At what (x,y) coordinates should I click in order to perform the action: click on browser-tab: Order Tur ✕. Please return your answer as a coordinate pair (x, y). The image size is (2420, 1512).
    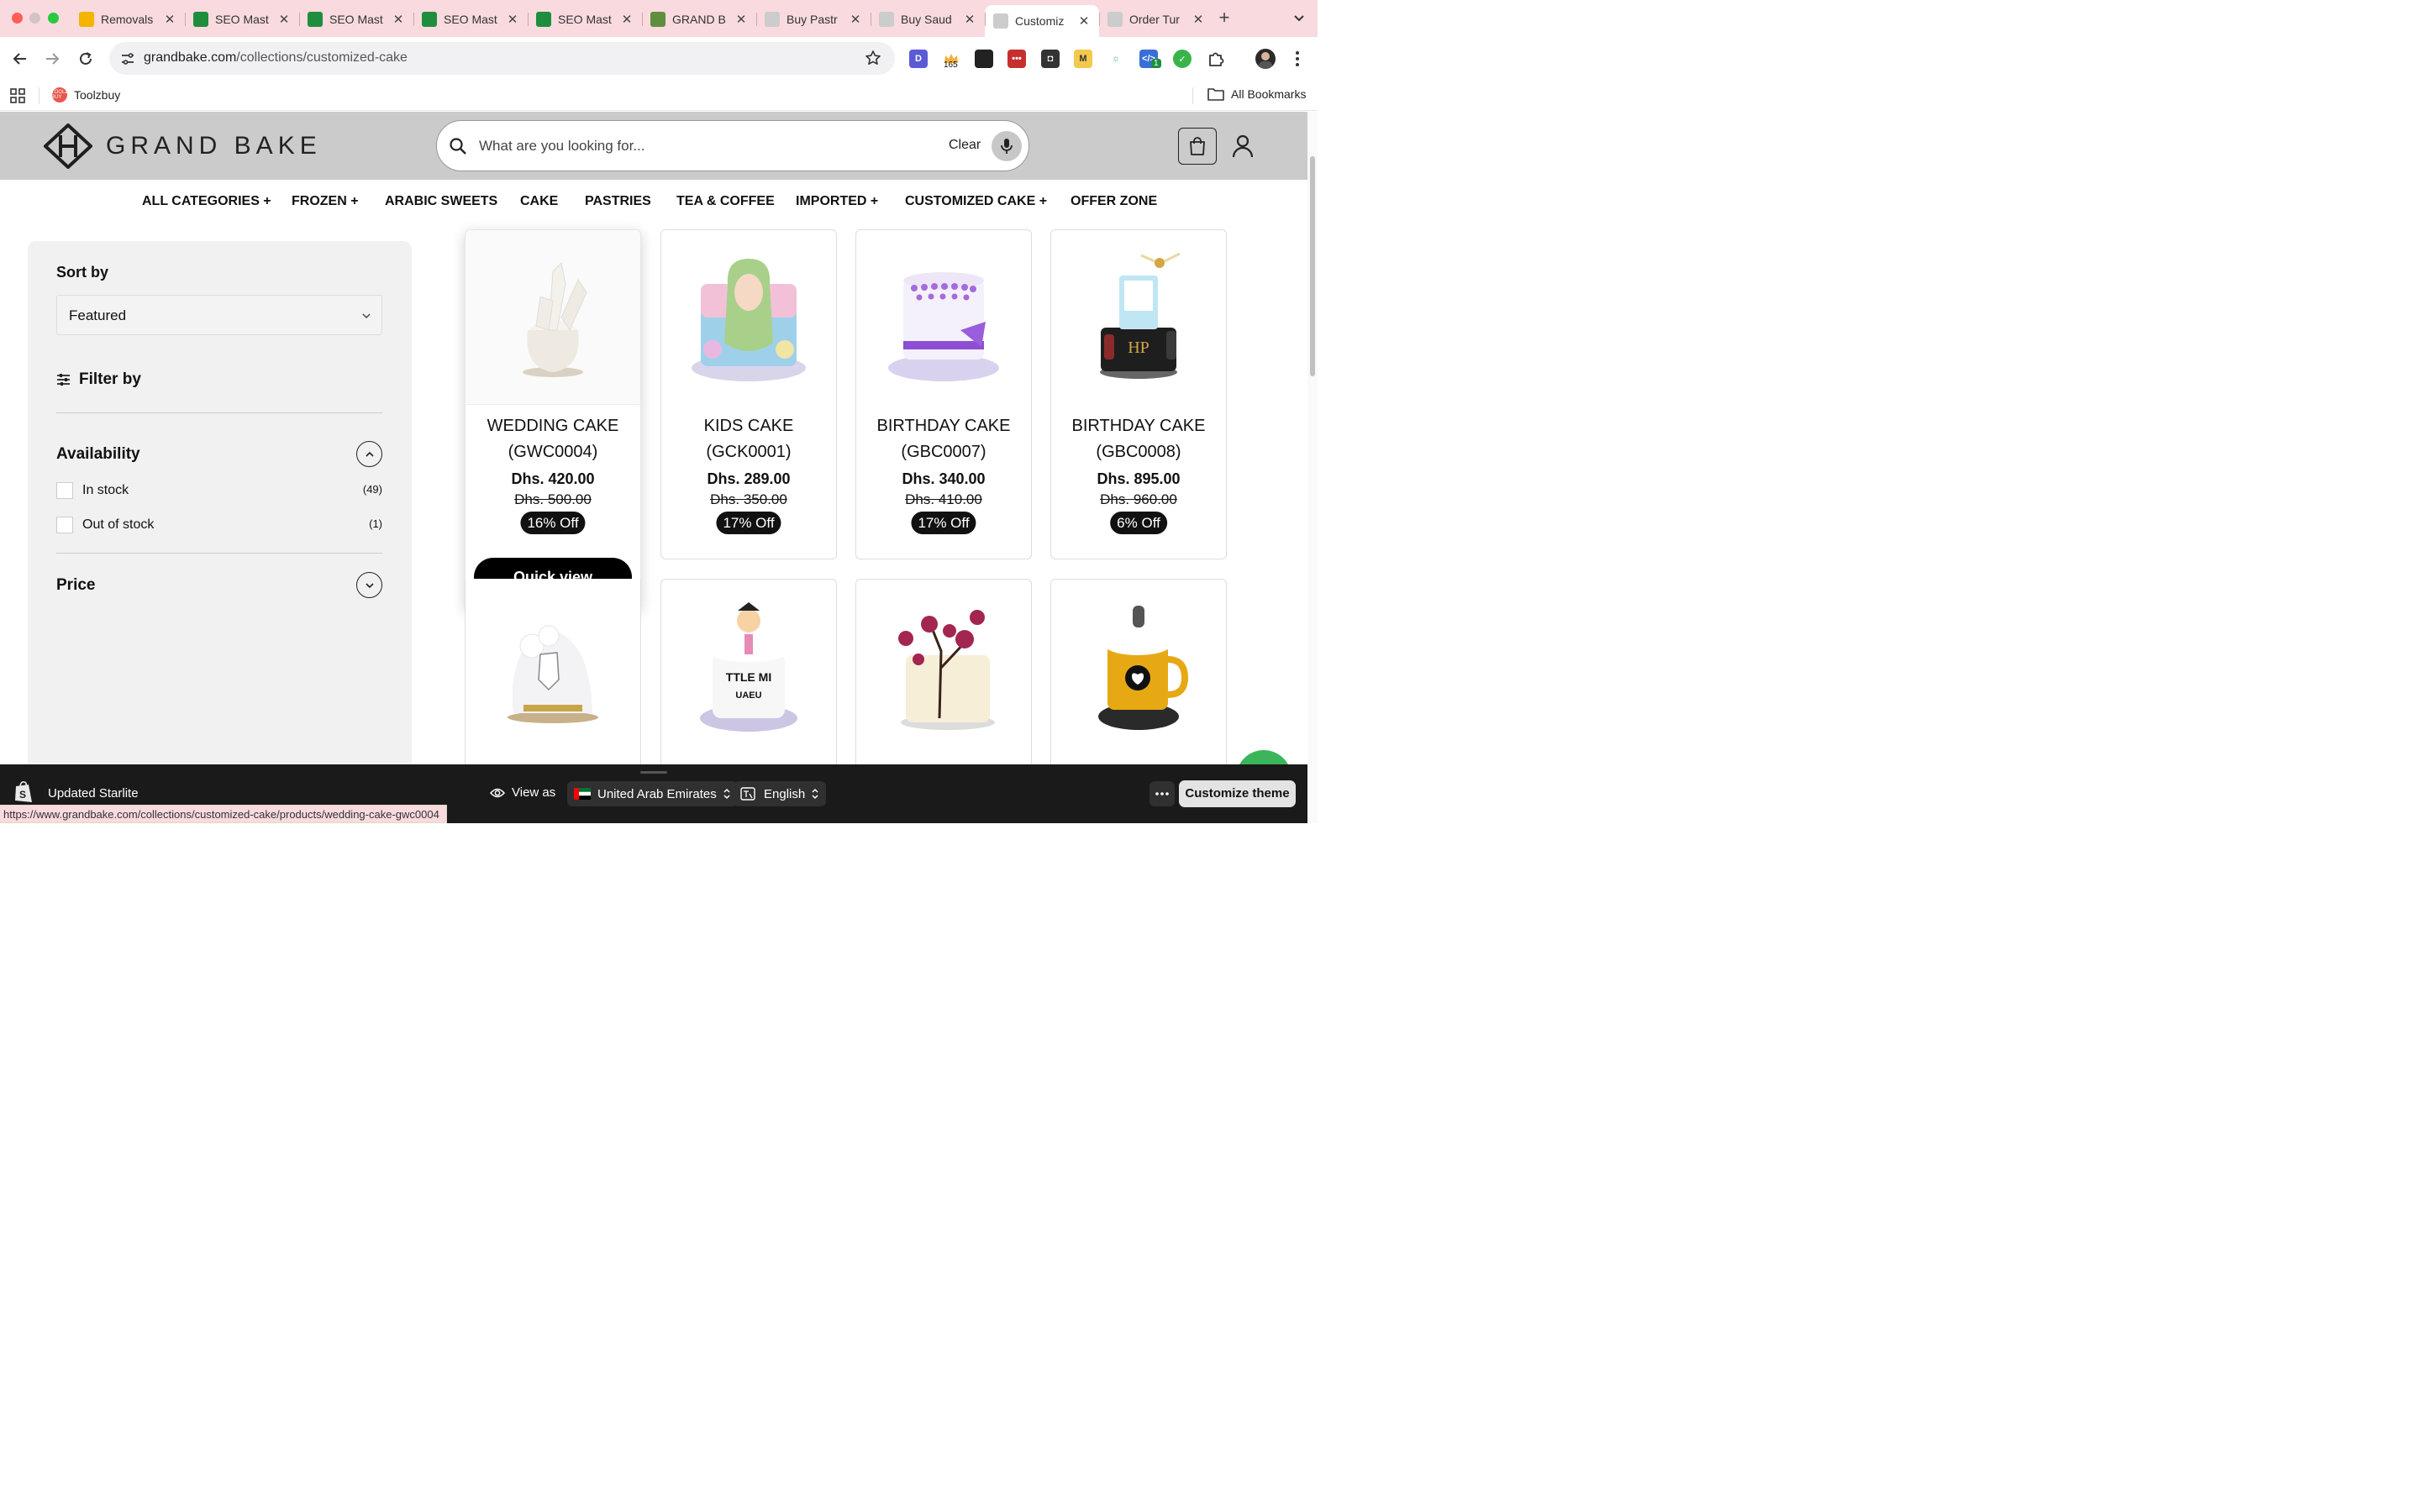
    Looking at the image, I should click on (1156, 19).